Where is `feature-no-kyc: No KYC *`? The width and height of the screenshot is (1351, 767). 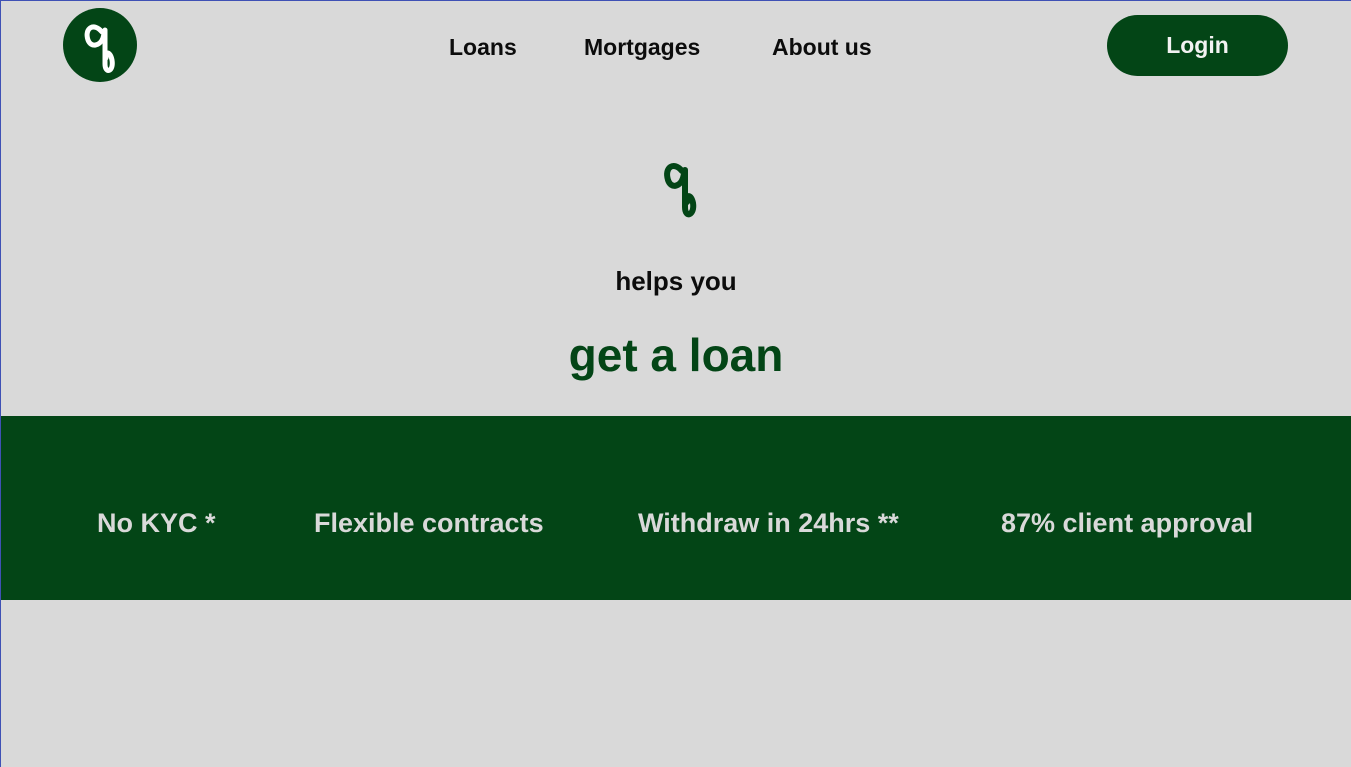 feature-no-kyc: No KYC * is located at coordinates (156, 523).